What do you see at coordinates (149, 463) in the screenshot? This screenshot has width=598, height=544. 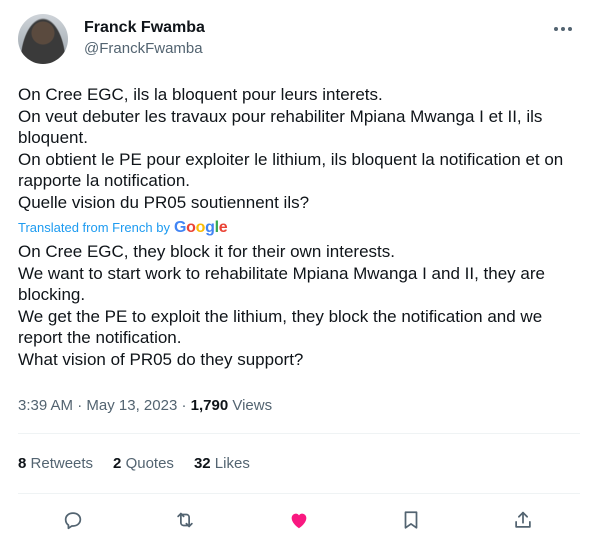 I see `quotes-label: Quotes` at bounding box center [149, 463].